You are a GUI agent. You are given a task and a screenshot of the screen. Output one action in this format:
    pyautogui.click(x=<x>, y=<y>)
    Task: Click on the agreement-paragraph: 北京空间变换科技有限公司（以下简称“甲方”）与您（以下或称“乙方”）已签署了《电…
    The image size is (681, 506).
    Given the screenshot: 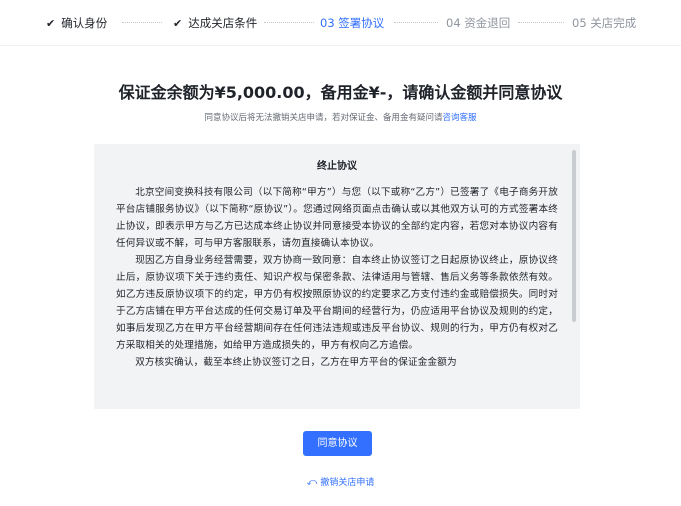 What is the action you would take?
    pyautogui.click(x=337, y=218)
    